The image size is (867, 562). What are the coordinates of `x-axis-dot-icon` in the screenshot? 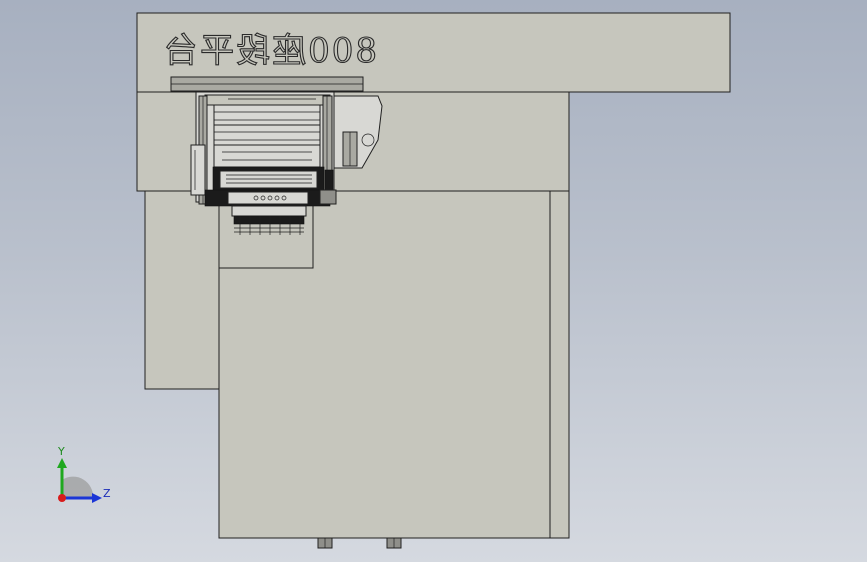 It's located at (62, 498).